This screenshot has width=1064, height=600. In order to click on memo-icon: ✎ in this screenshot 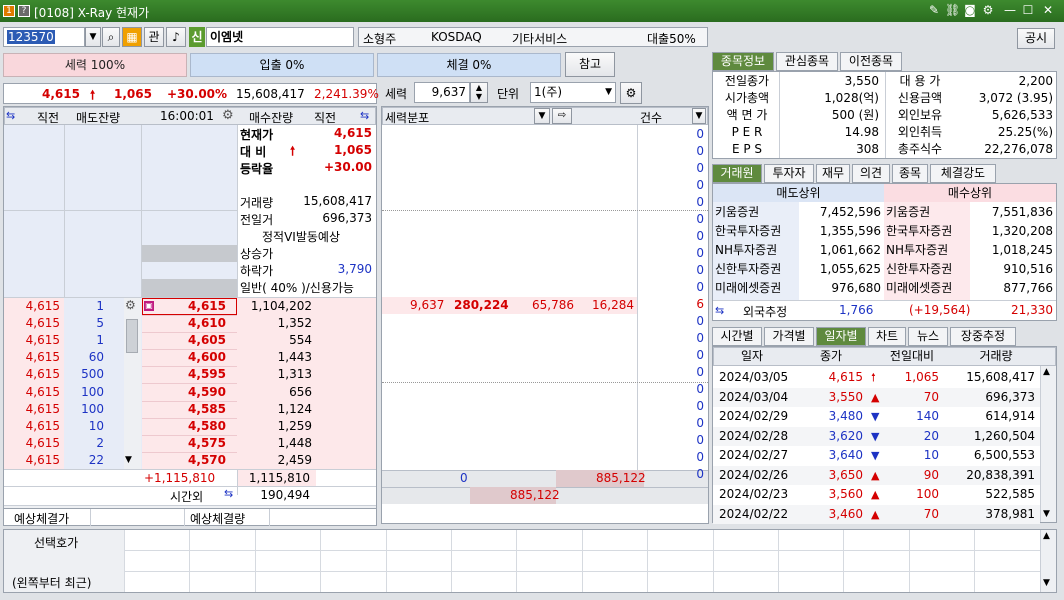, I will do `click(934, 10)`.